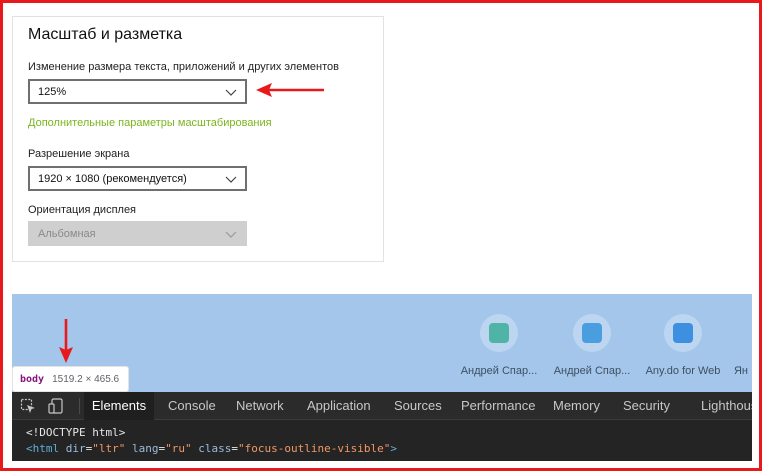  Describe the element at coordinates (82, 210) in the screenshot. I see `orientation-label: Ориентация дисплея` at that location.